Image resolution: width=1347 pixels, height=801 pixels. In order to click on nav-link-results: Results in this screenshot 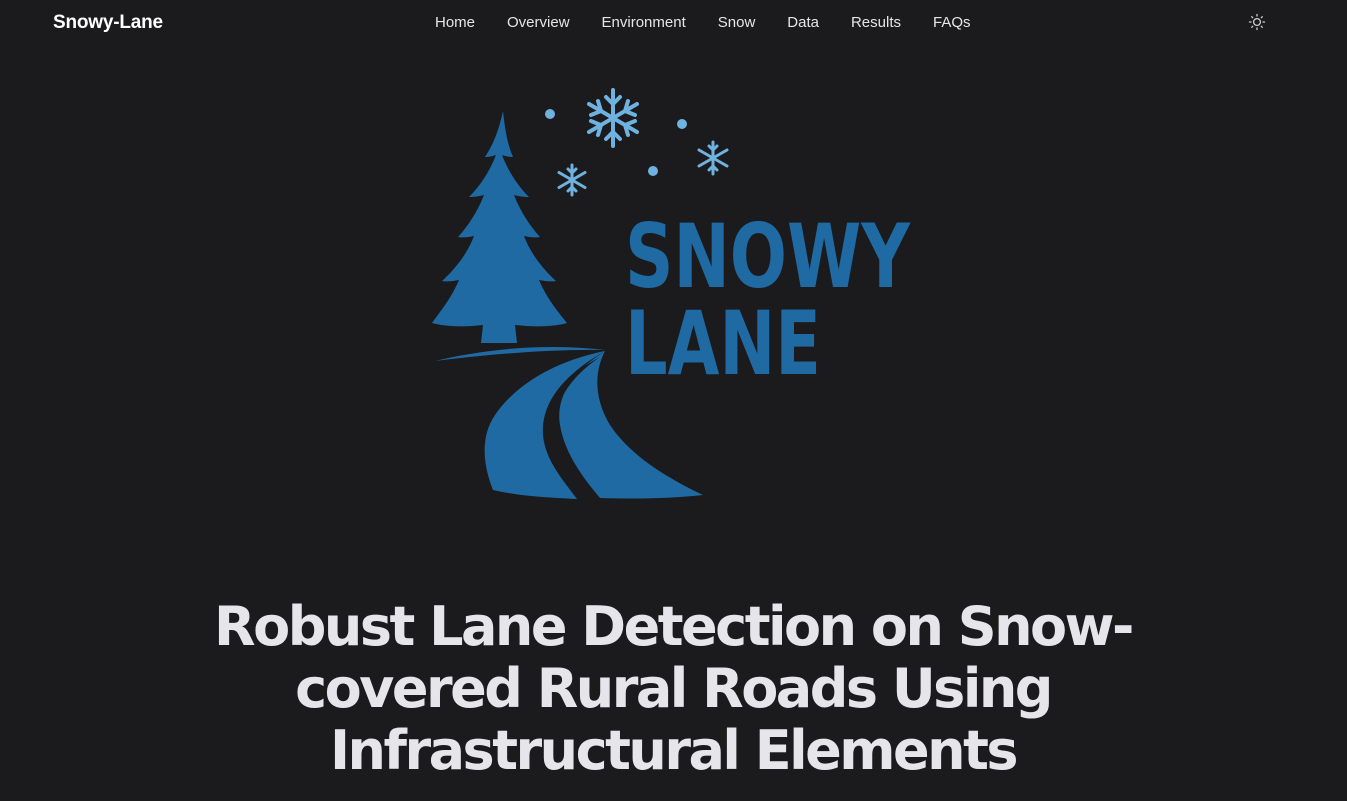, I will do `click(876, 22)`.